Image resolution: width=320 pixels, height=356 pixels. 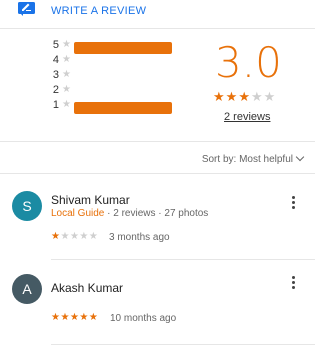 I want to click on histogram-row: 2 ★, so click(x=95, y=90).